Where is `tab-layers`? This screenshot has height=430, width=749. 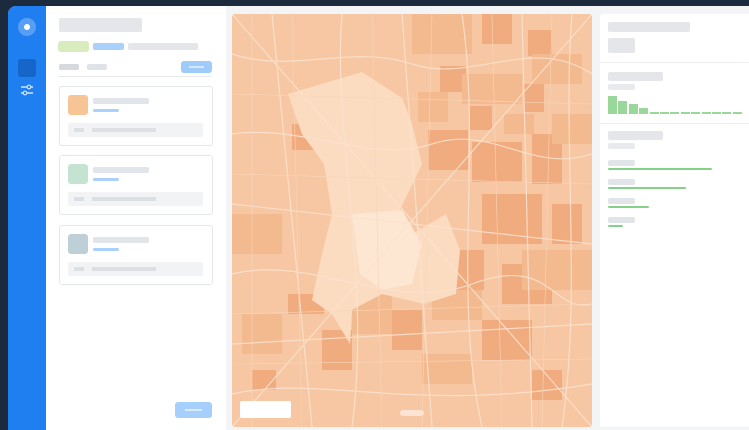 tab-layers is located at coordinates (69, 67).